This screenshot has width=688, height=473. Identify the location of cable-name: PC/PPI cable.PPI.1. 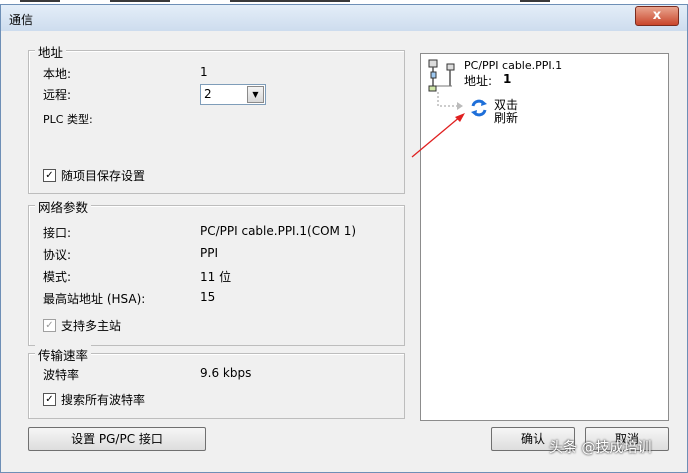
(513, 65).